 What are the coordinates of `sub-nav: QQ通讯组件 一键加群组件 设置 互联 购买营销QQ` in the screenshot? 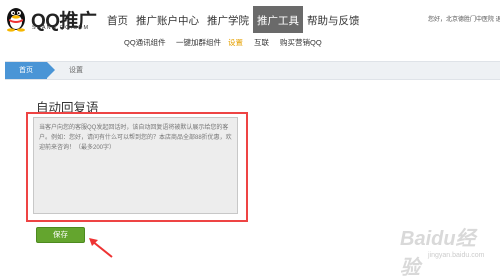 It's located at (250, 41).